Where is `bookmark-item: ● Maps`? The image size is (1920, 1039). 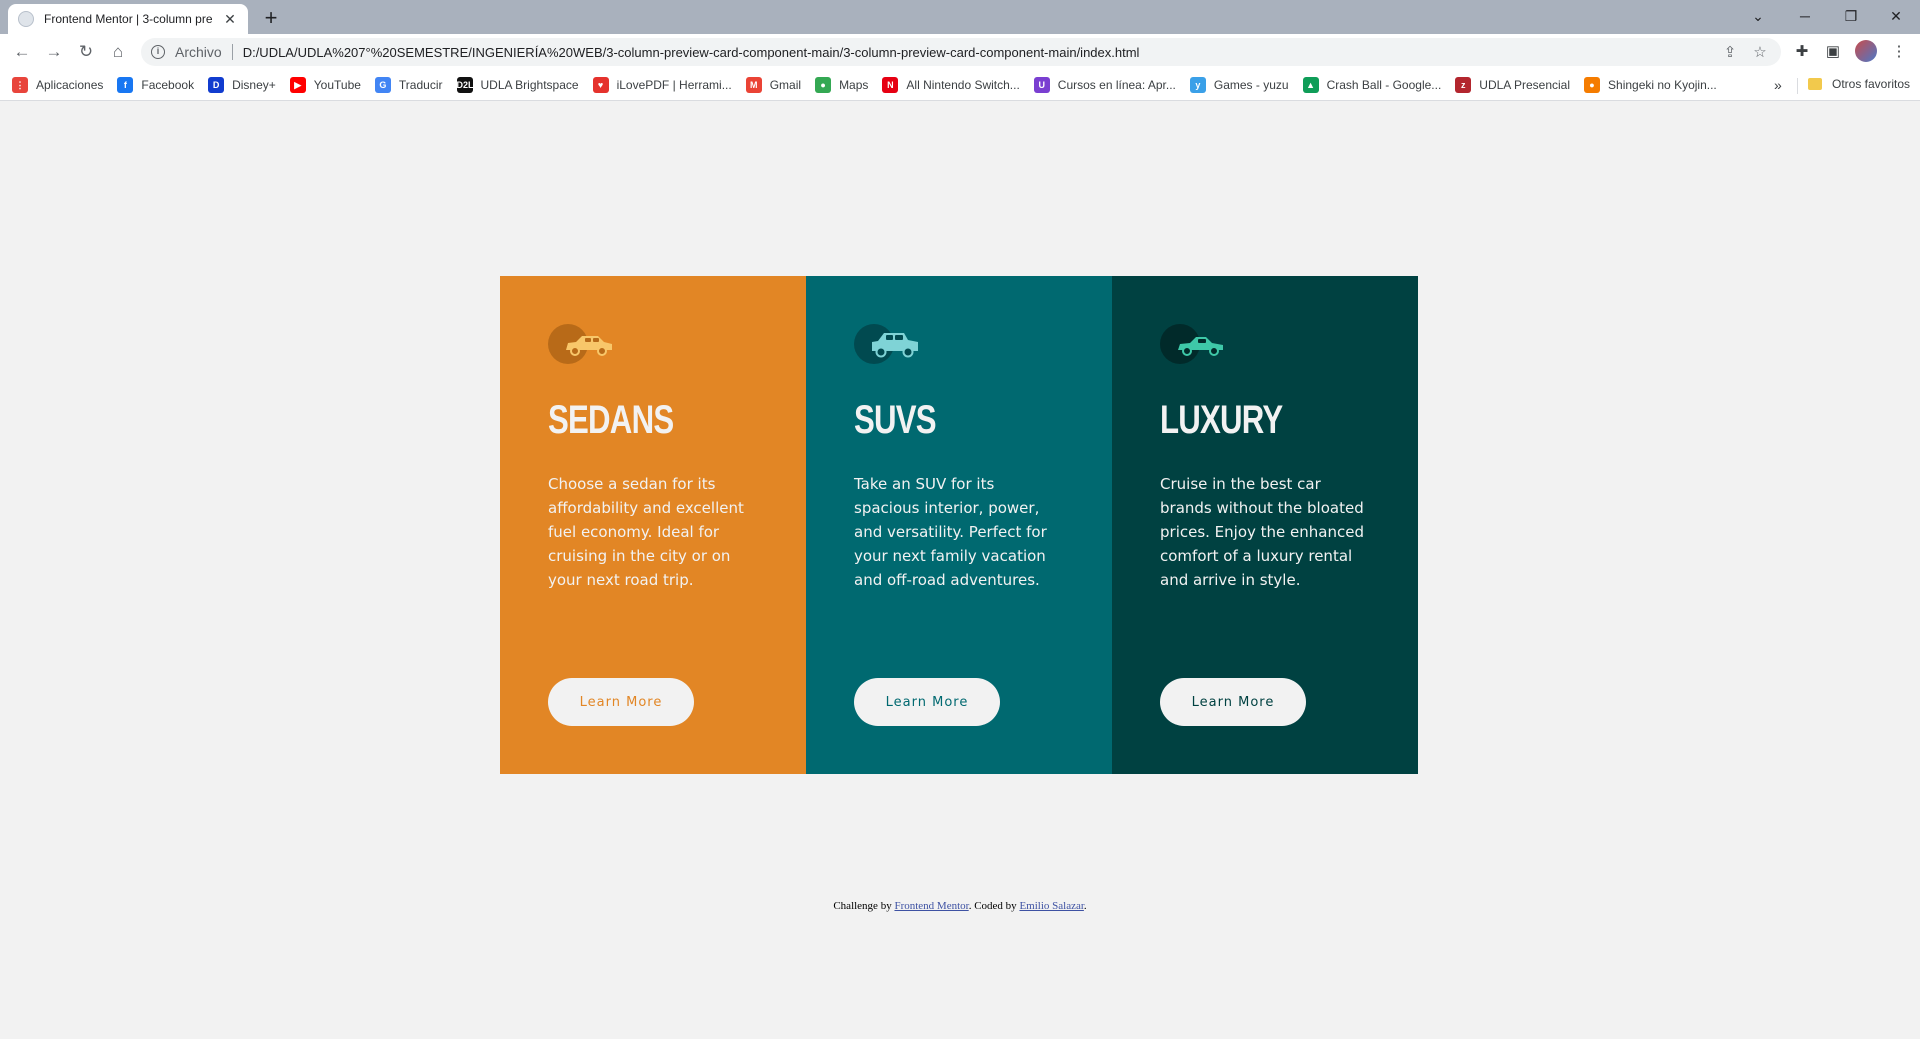 bookmark-item: ● Maps is located at coordinates (841, 85).